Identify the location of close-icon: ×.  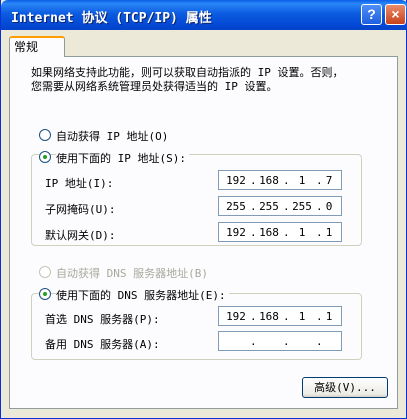
(395, 14).